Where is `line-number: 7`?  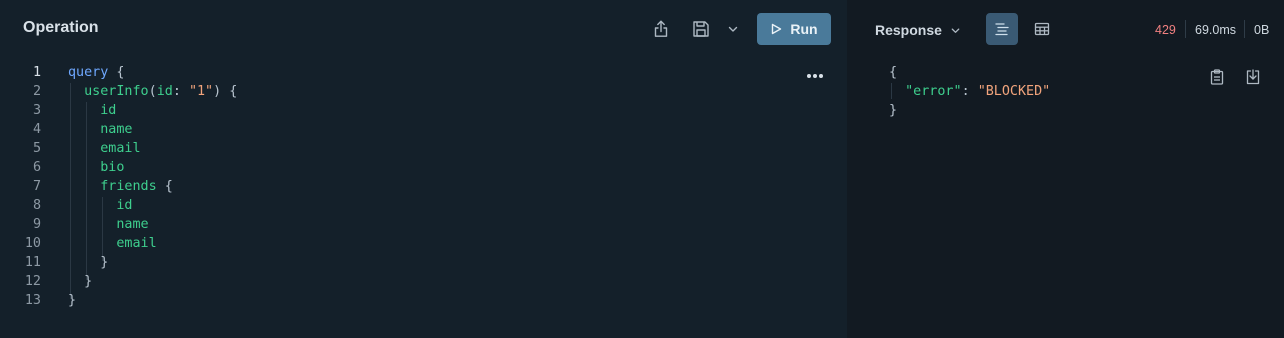
line-number: 7 is located at coordinates (36, 186).